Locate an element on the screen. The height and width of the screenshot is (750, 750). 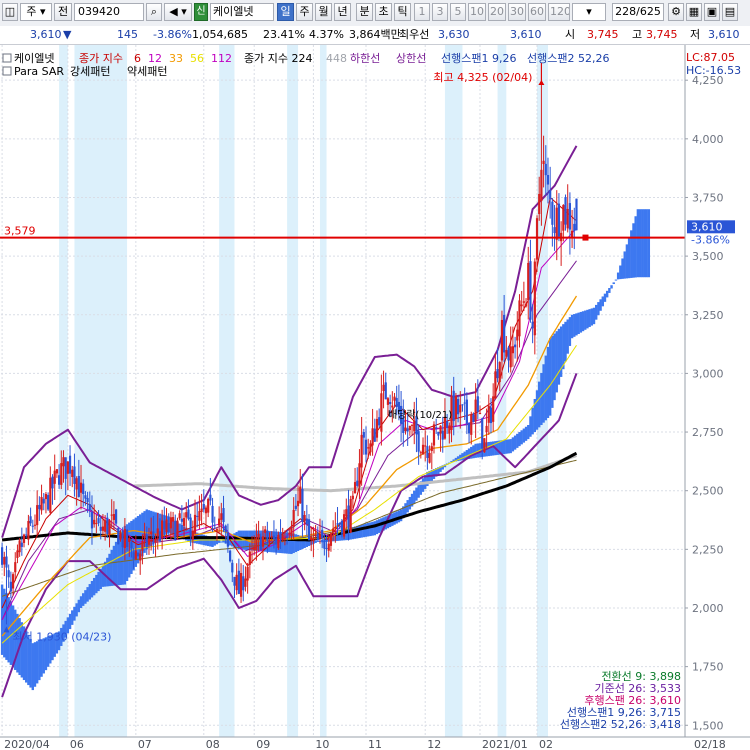
period-second: 초 is located at coordinates (383, 12).